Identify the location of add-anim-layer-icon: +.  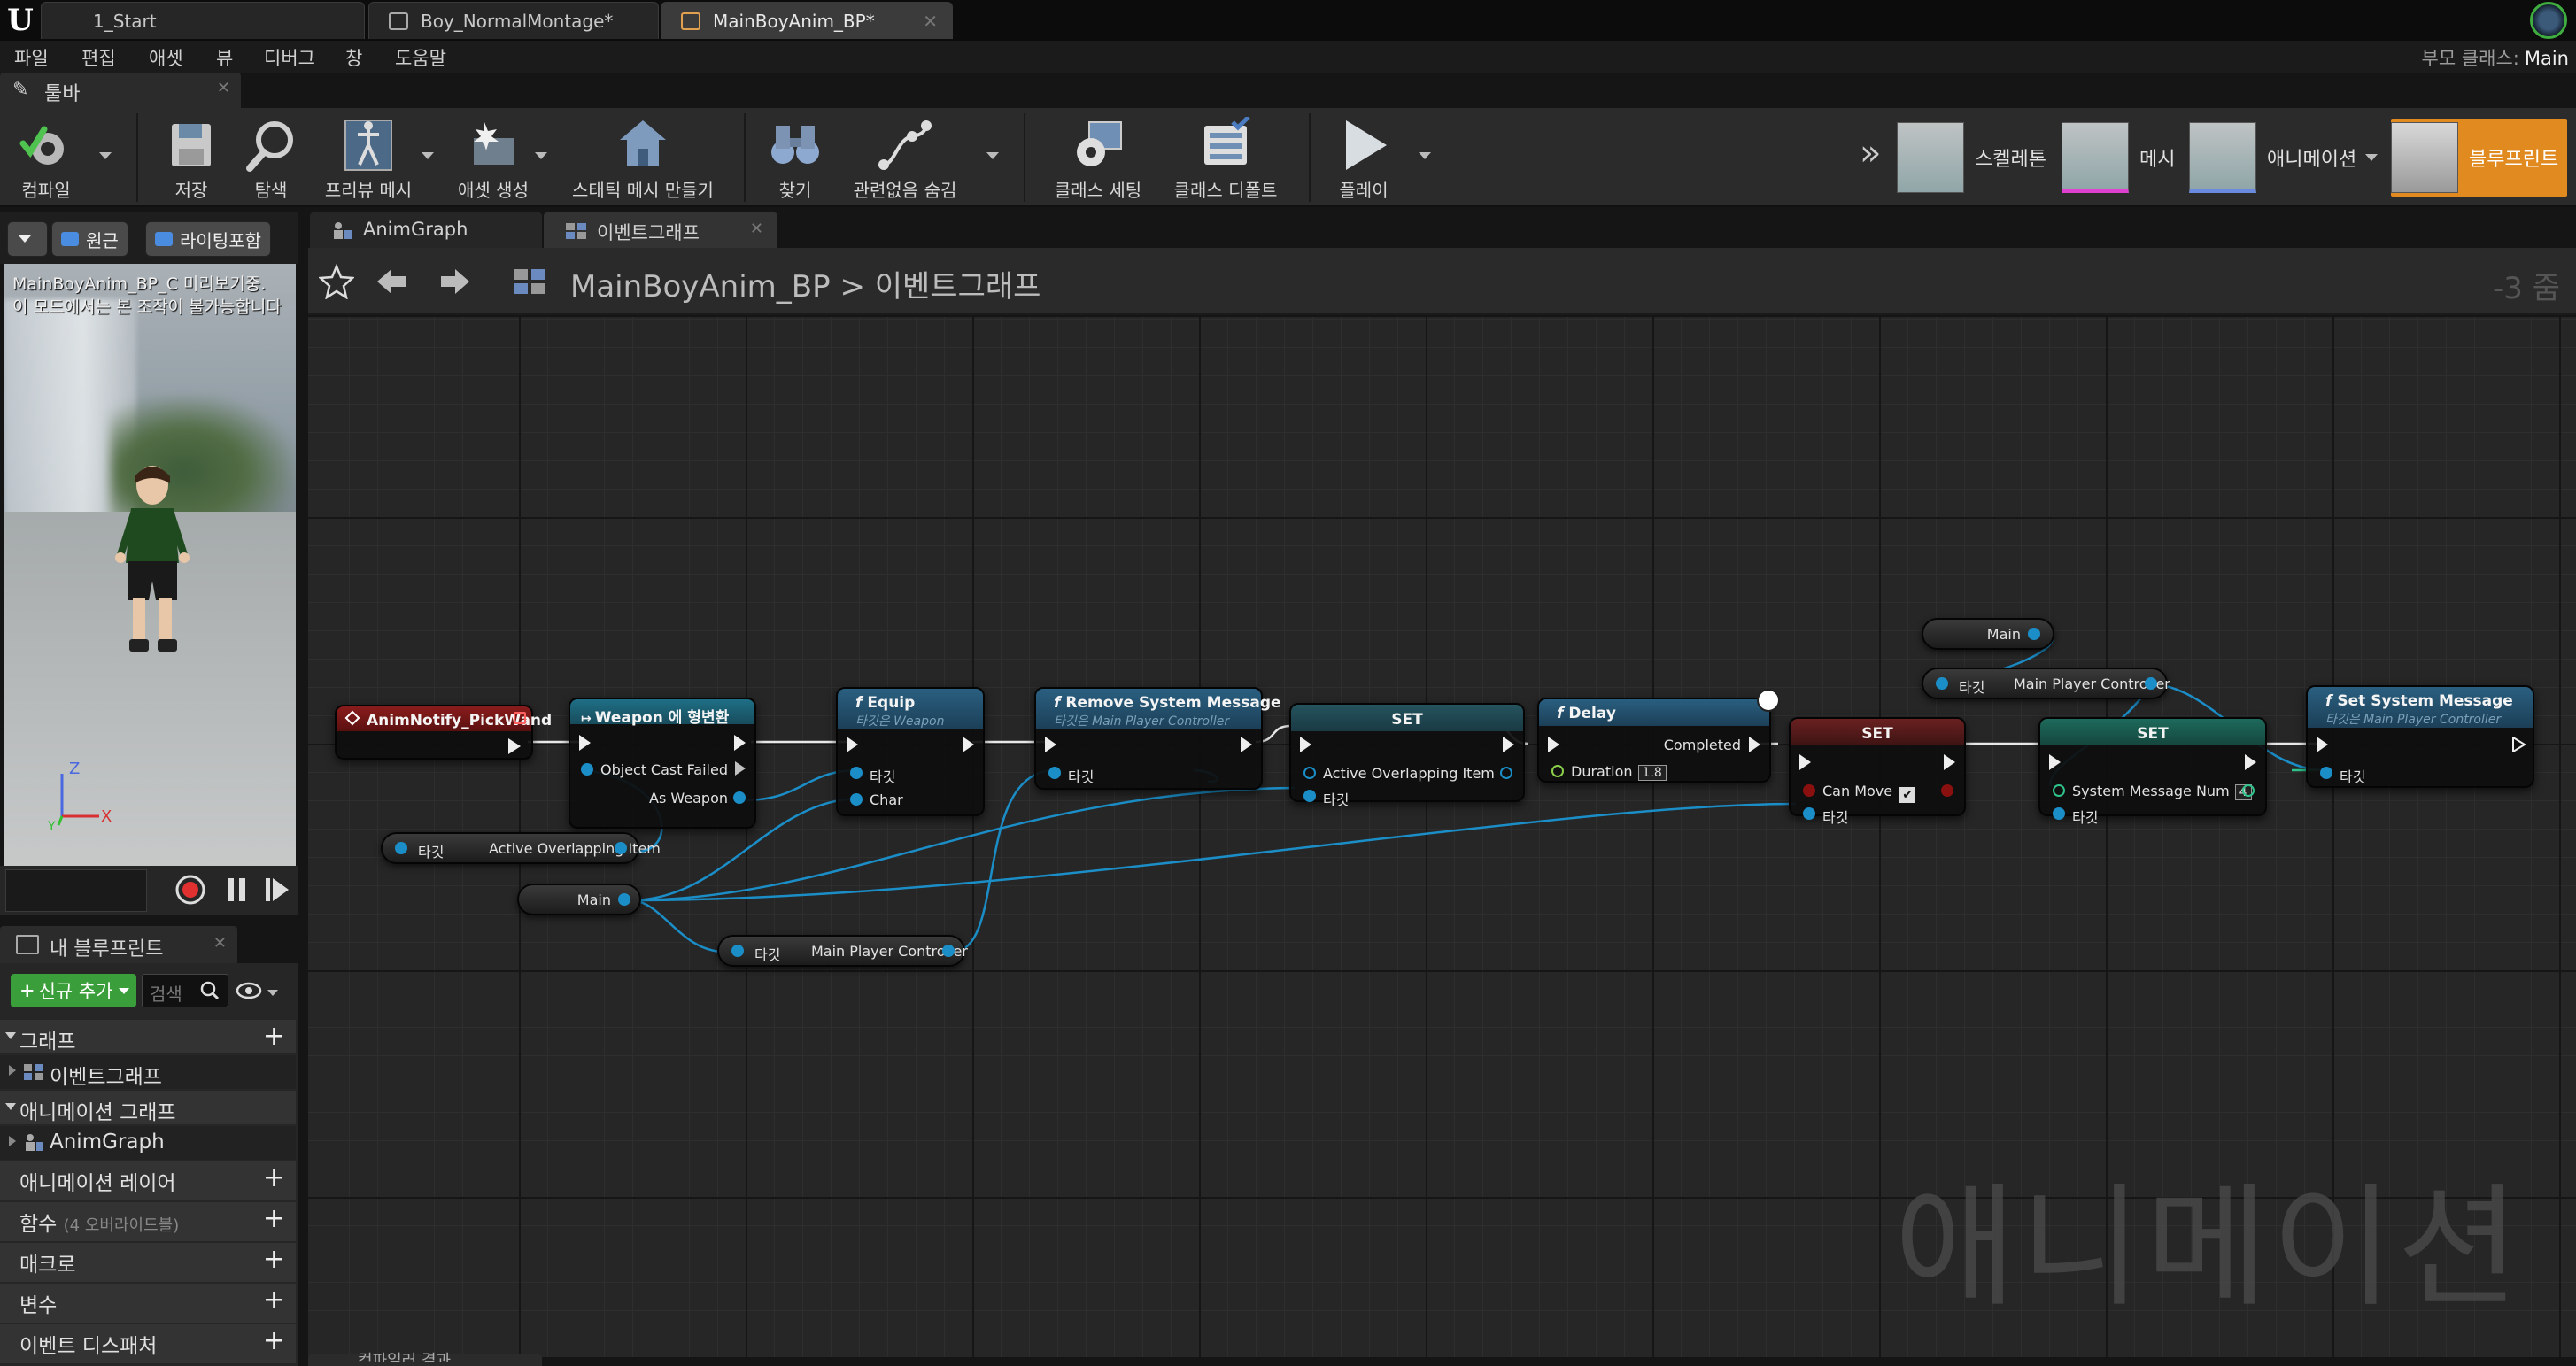
(274, 1177).